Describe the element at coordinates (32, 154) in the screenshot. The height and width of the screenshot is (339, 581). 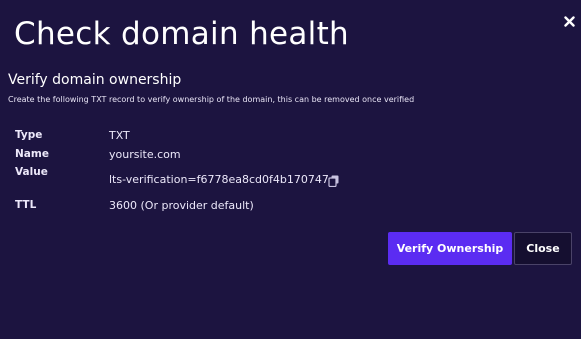
I see `name-label: Name` at that location.